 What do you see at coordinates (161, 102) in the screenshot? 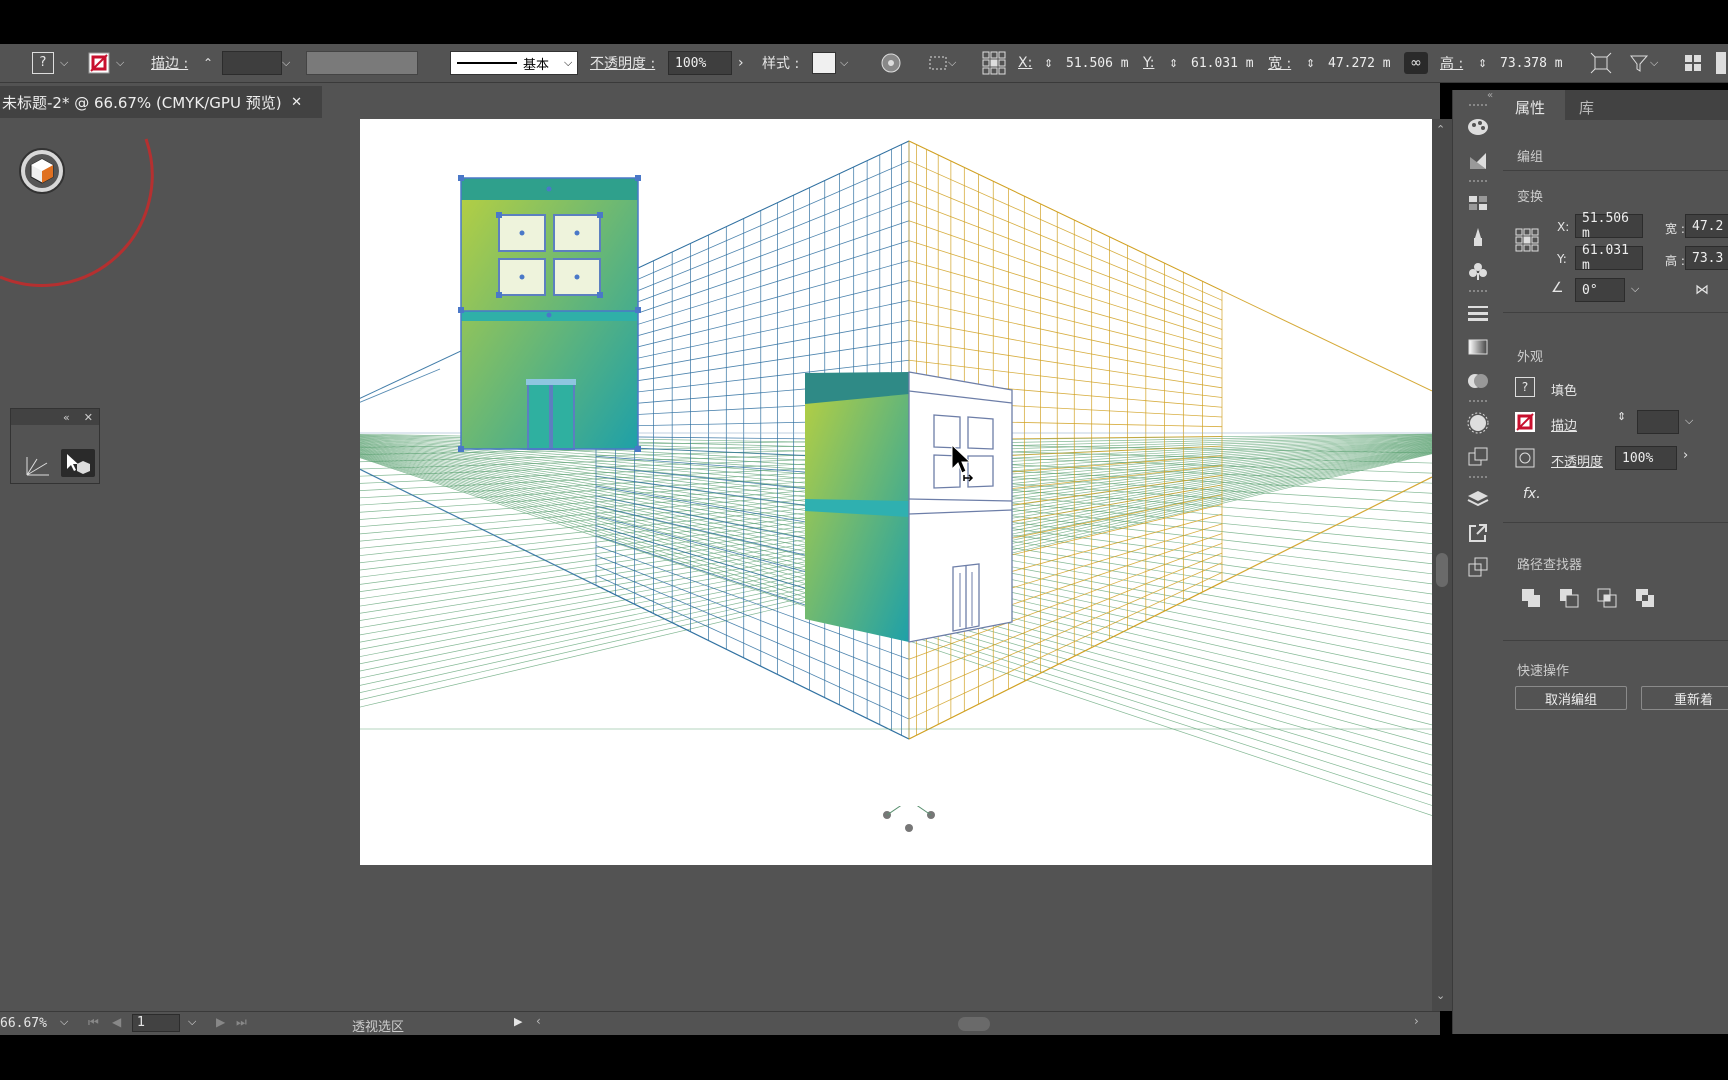
I see `document-tab: 未标题-2* @ 66.67% (CMYK/GPU 预览) ✕` at bounding box center [161, 102].